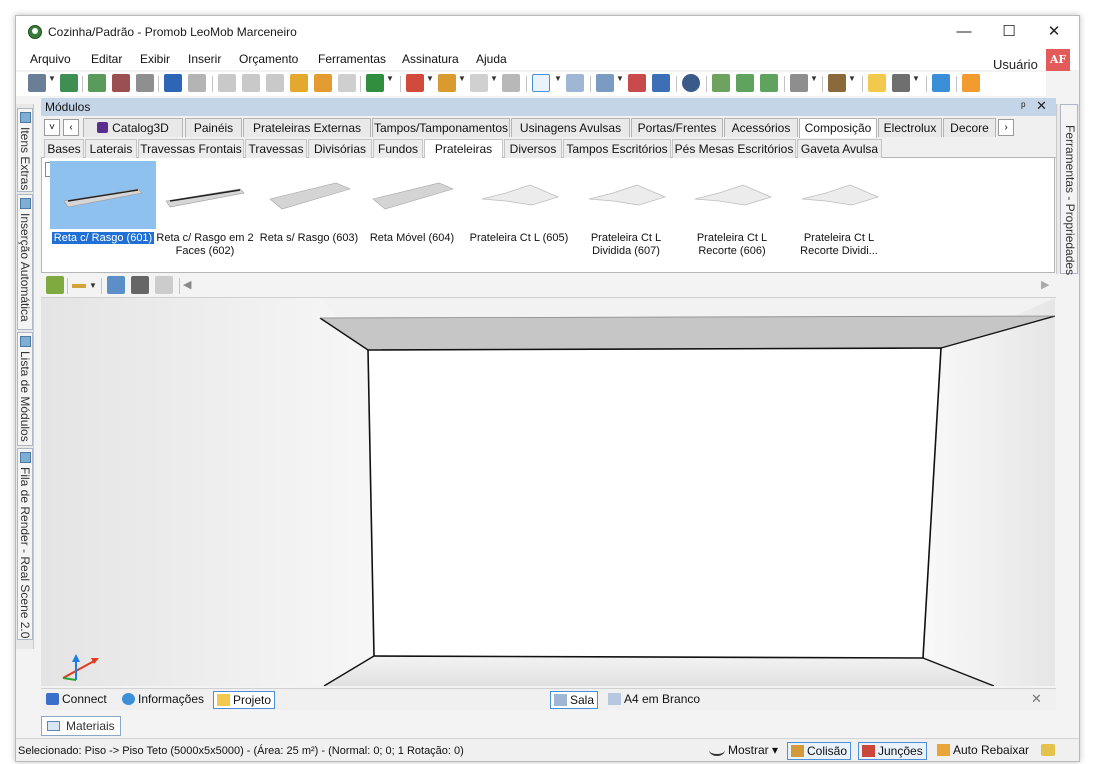 Image resolution: width=1095 pixels, height=764 pixels. I want to click on import-icon, so click(116, 285).